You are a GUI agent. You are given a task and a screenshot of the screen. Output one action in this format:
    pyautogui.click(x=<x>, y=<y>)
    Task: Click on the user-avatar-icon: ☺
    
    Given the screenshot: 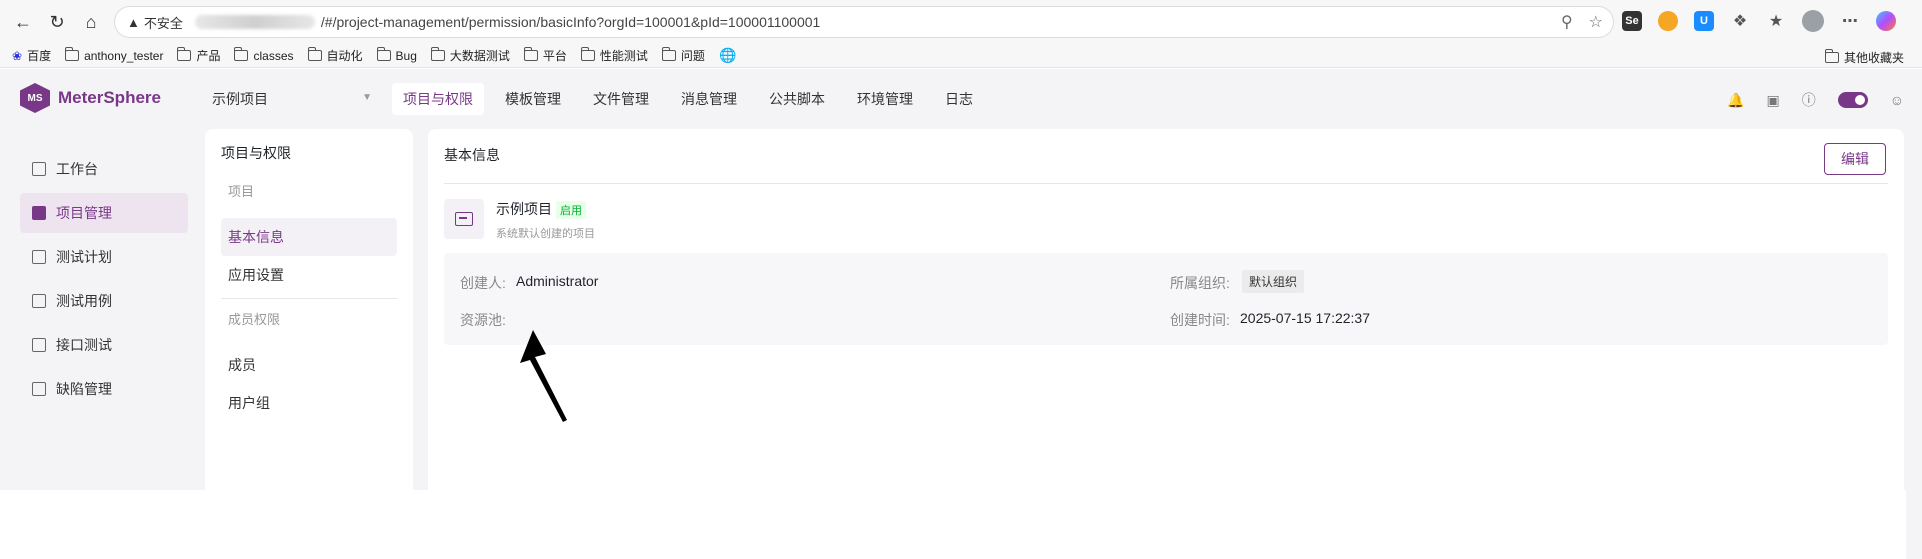 What is the action you would take?
    pyautogui.click(x=1897, y=100)
    